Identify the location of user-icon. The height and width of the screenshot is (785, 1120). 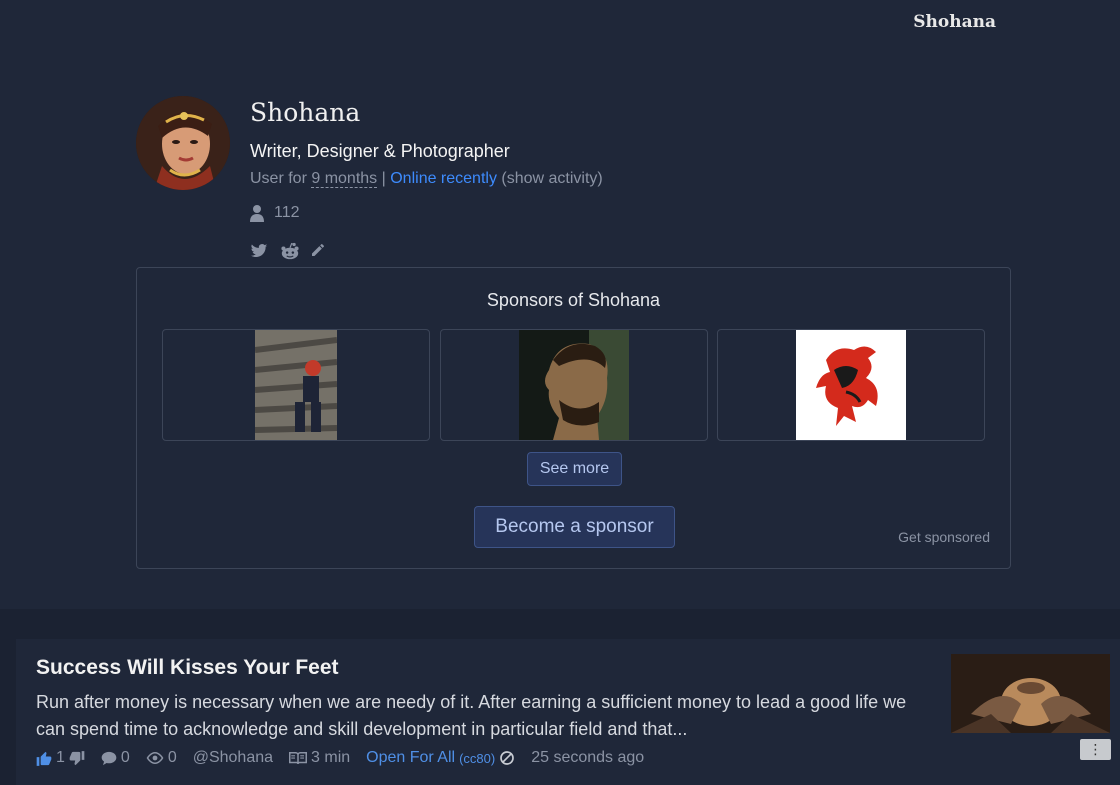
(257, 213).